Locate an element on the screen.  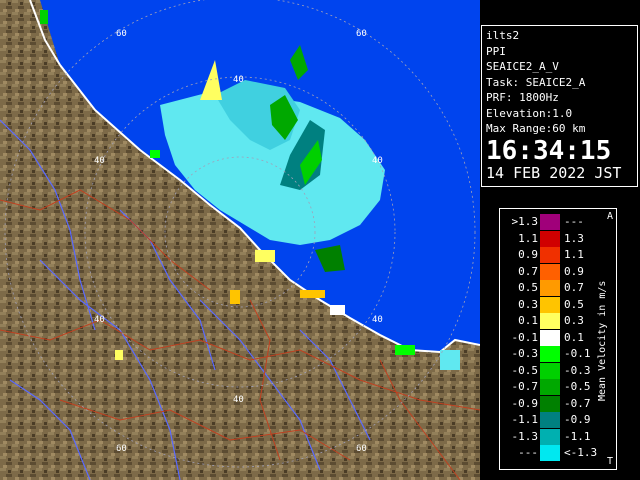
legend-lower-bound: -0.3 is located at coordinates (525, 353).